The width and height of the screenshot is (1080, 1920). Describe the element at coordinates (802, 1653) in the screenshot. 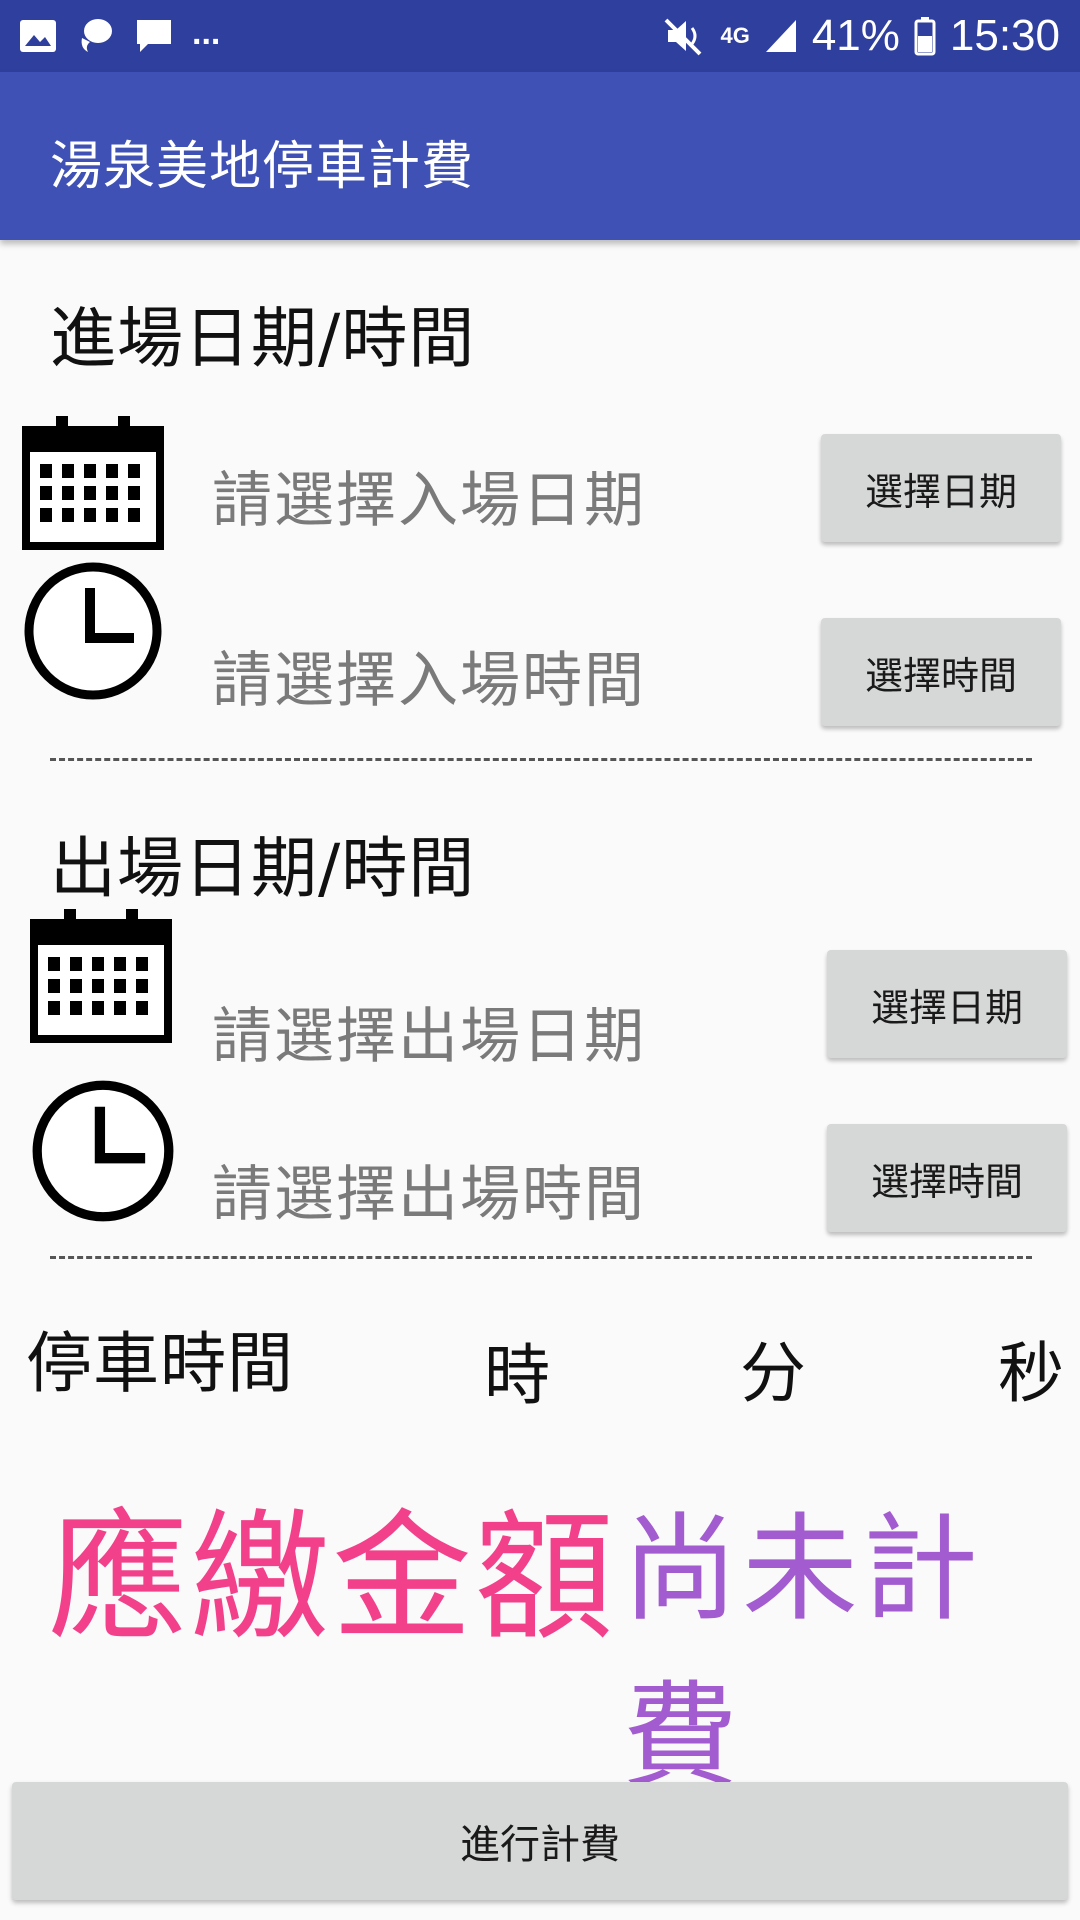

I see `amount-due-value: 尚未計費` at that location.